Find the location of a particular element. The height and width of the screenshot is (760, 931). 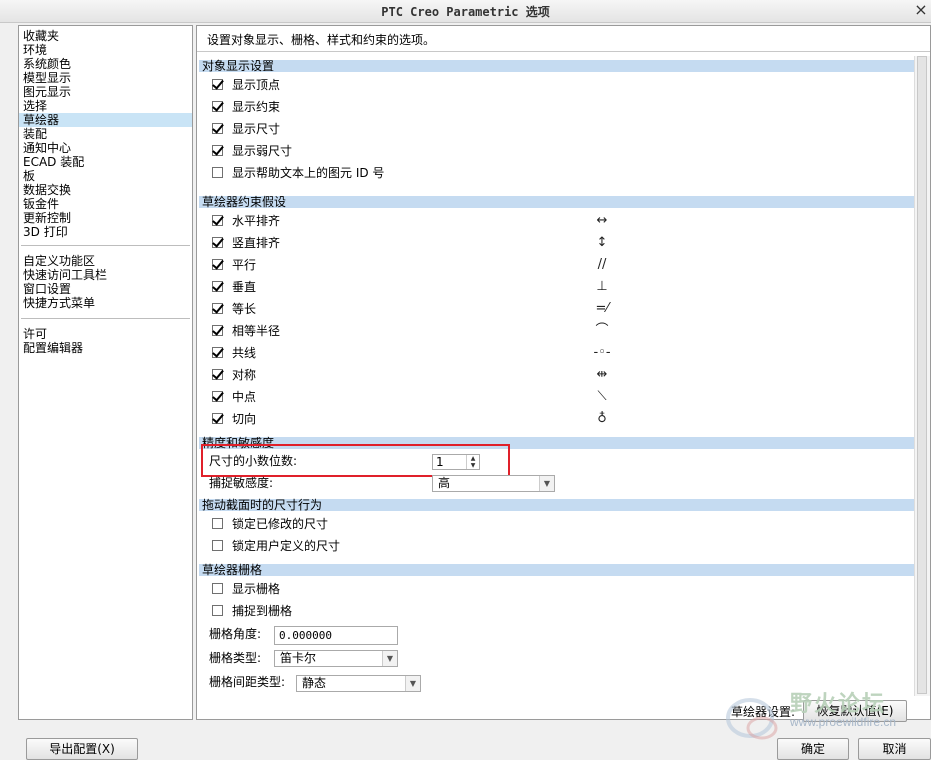

section-header-constraints: 草绘器约束假设 is located at coordinates (557, 202).